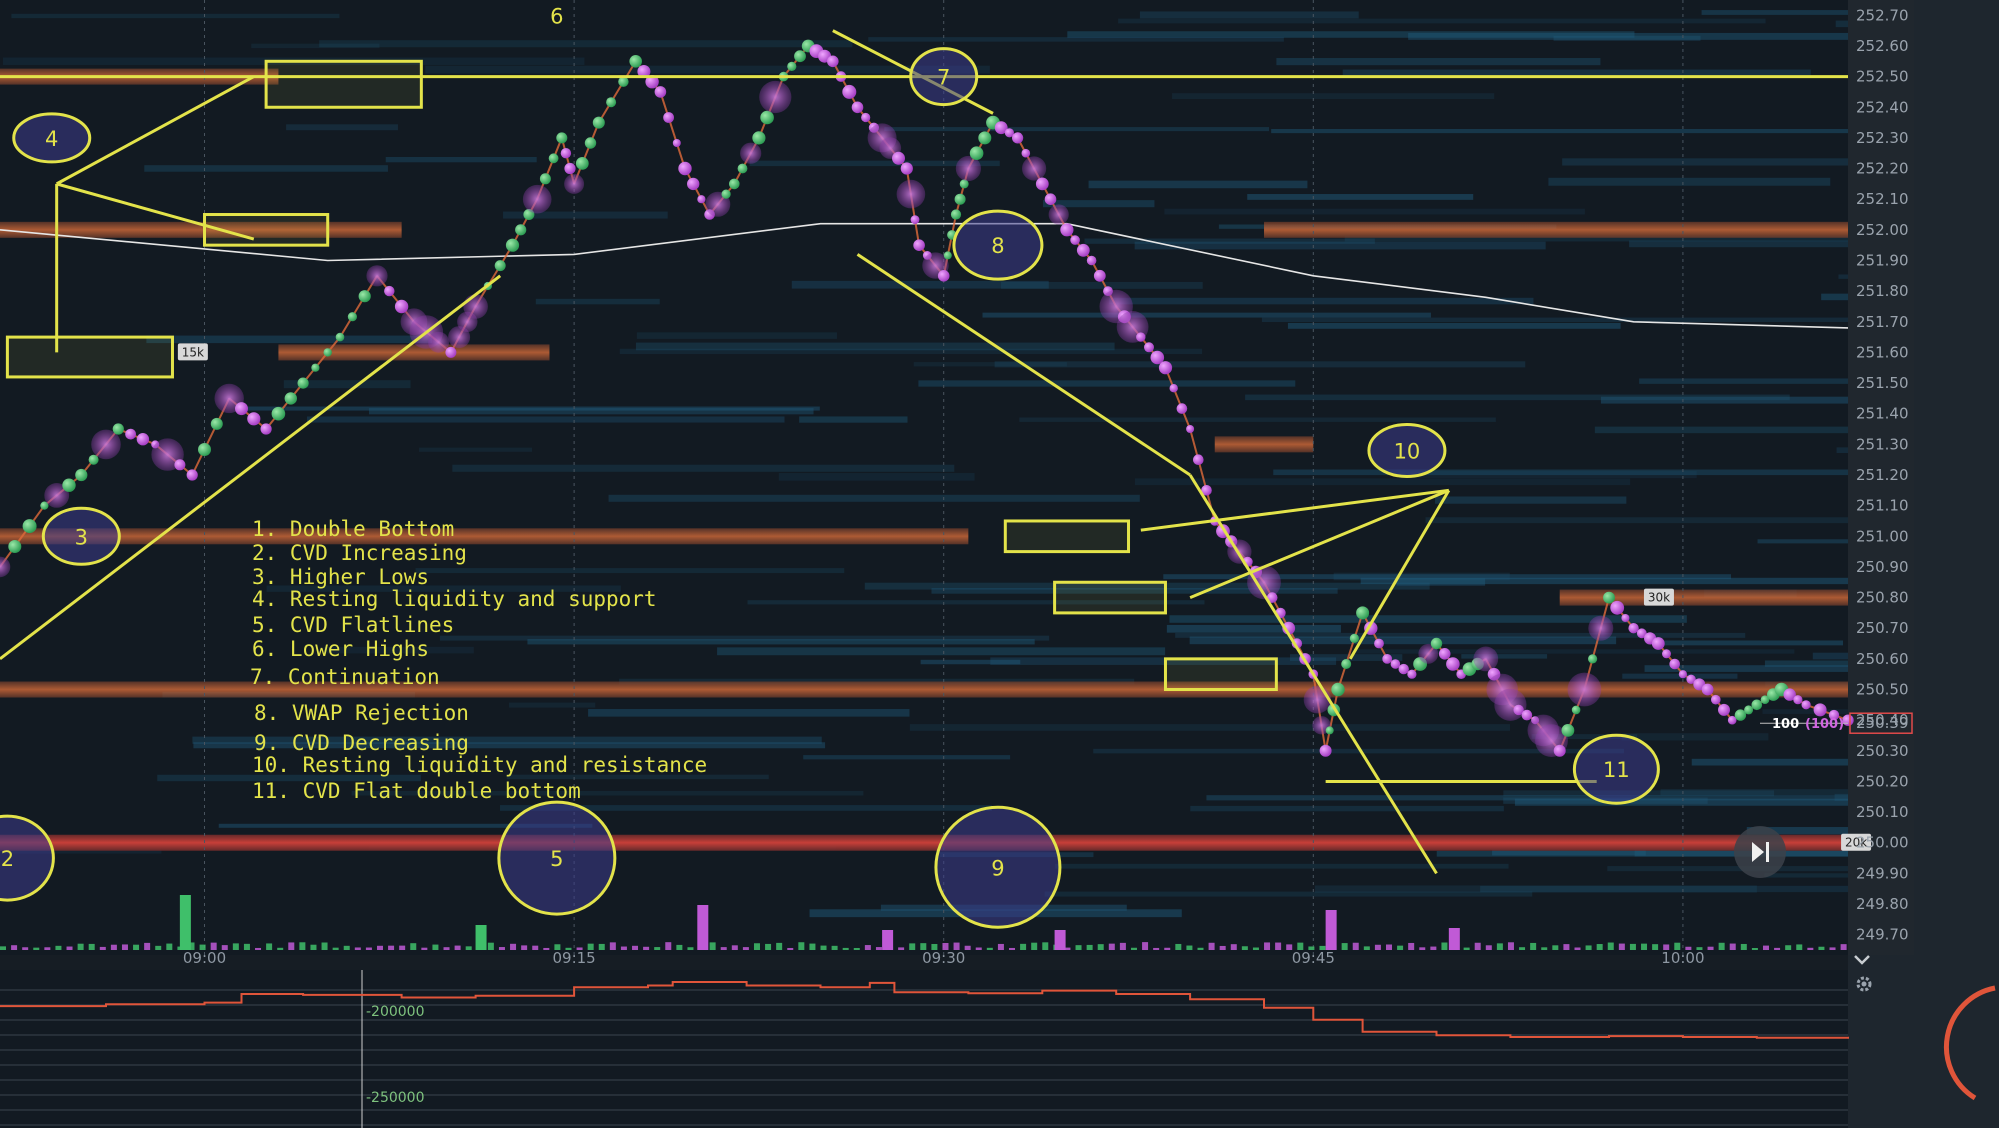 The image size is (1999, 1128). I want to click on legend-item: 3. Higher Lows, so click(340, 577).